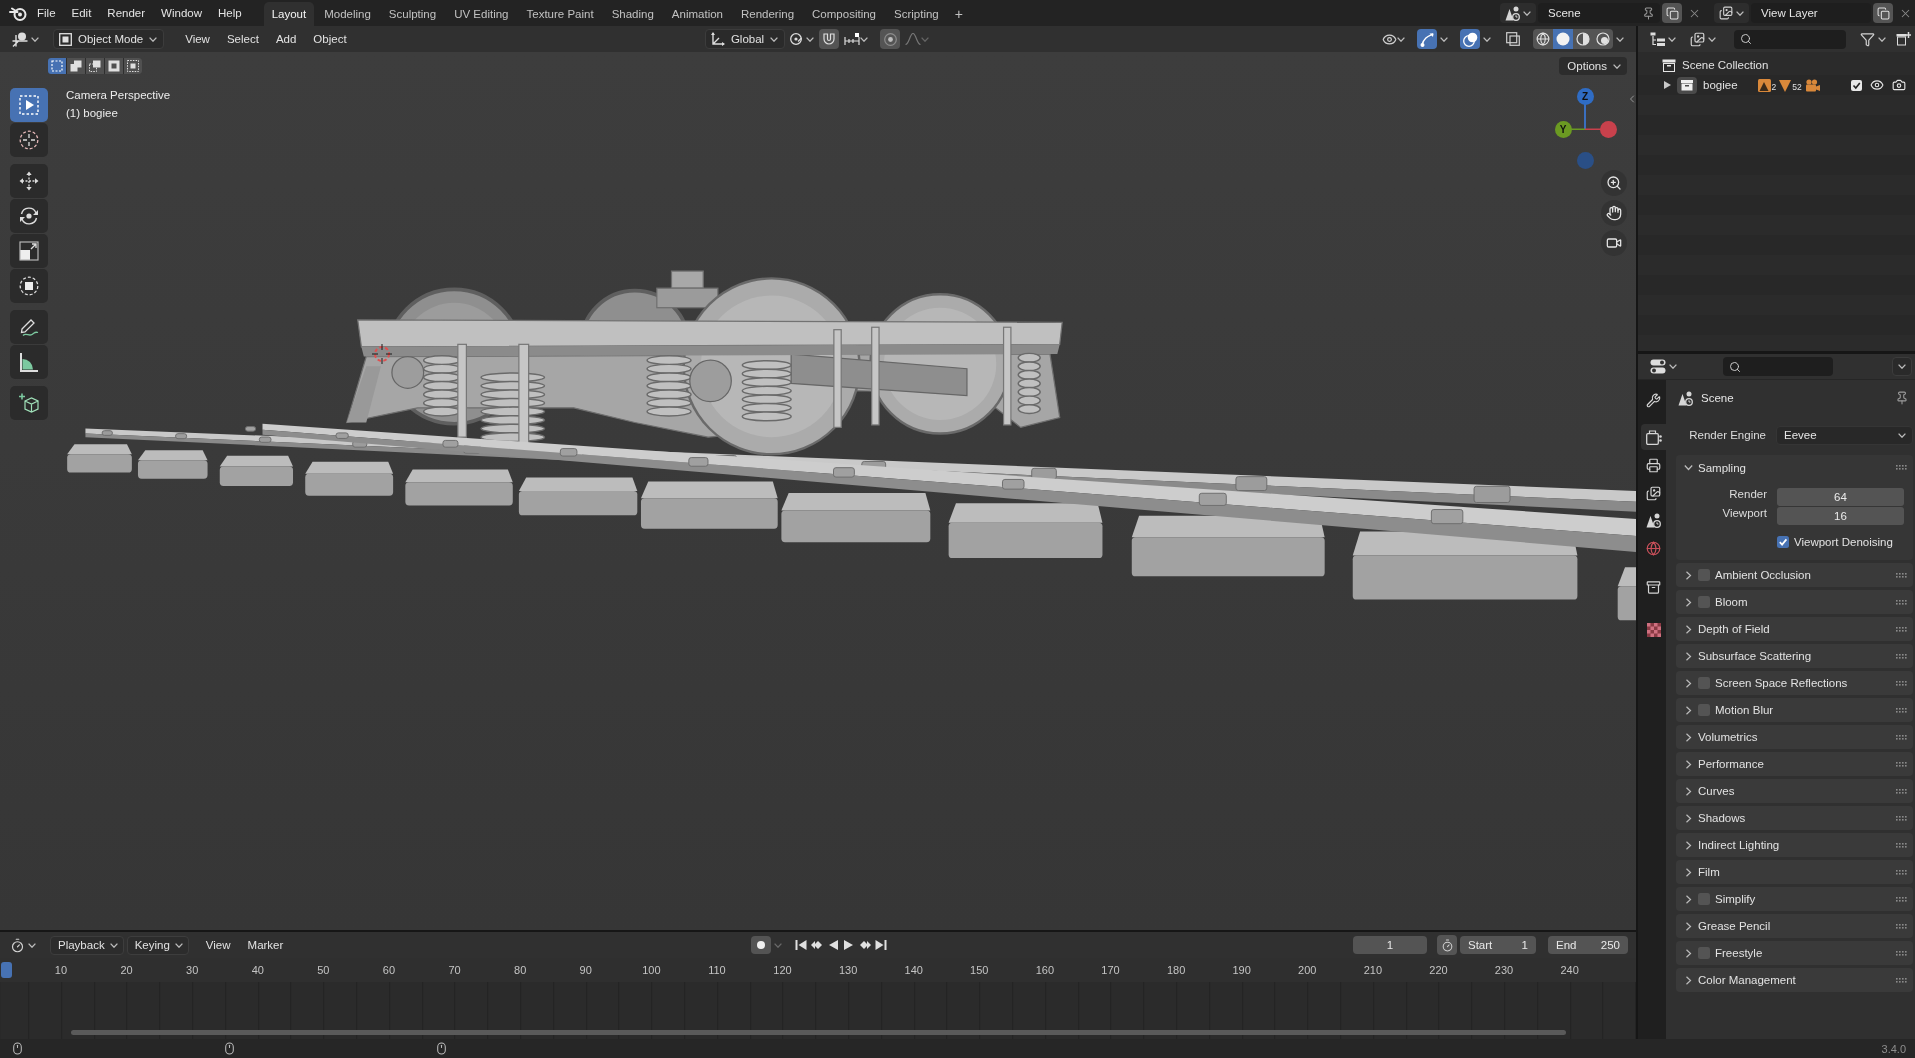  Describe the element at coordinates (109, 39) in the screenshot. I see `object-mode-dropdown: Object Mode` at that location.